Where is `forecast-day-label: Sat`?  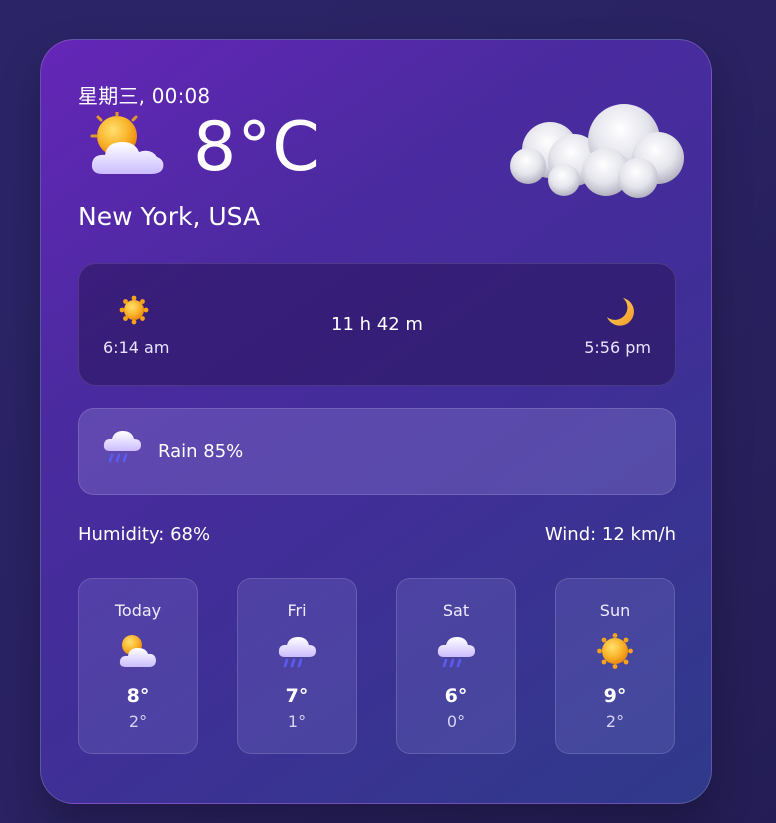 forecast-day-label: Sat is located at coordinates (456, 610).